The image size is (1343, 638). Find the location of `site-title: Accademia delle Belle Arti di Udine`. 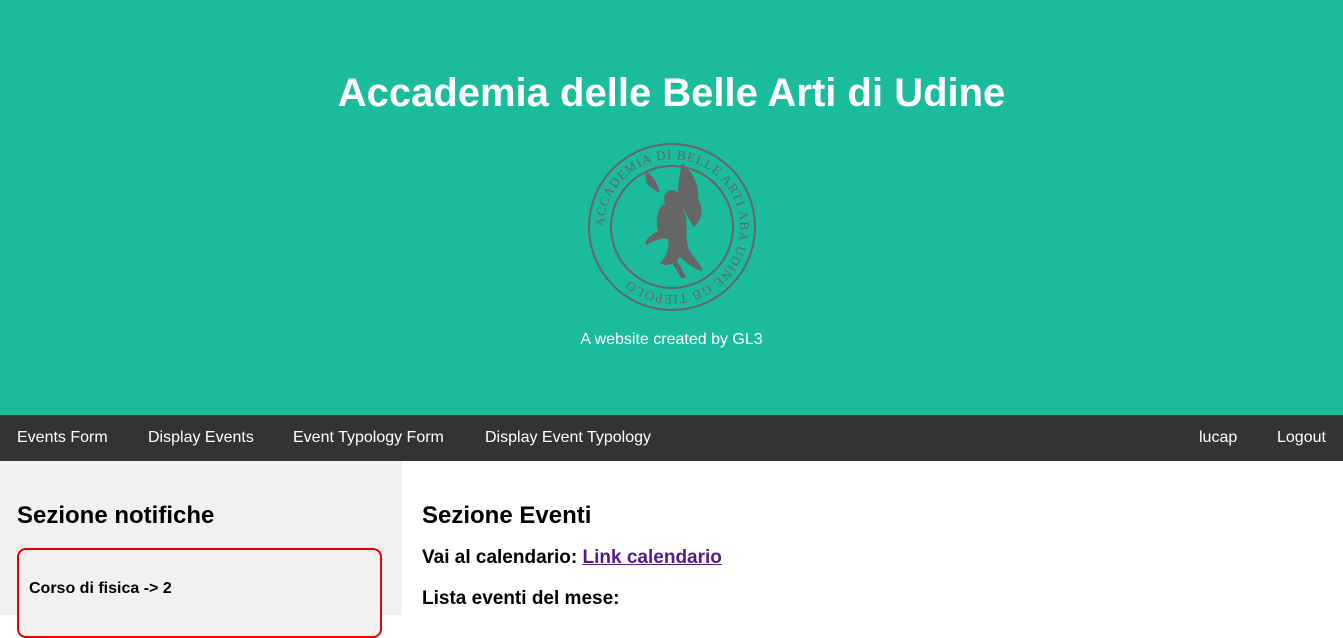

site-title: Accademia delle Belle Arti di Udine is located at coordinates (671, 93).